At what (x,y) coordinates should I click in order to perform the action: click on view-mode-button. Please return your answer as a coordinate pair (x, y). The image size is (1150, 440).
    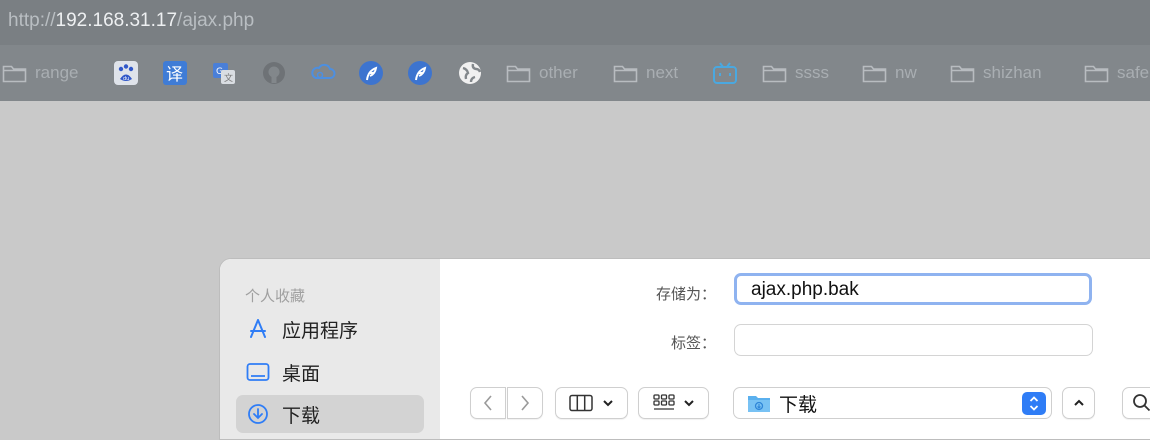
    Looking at the image, I should click on (591, 403).